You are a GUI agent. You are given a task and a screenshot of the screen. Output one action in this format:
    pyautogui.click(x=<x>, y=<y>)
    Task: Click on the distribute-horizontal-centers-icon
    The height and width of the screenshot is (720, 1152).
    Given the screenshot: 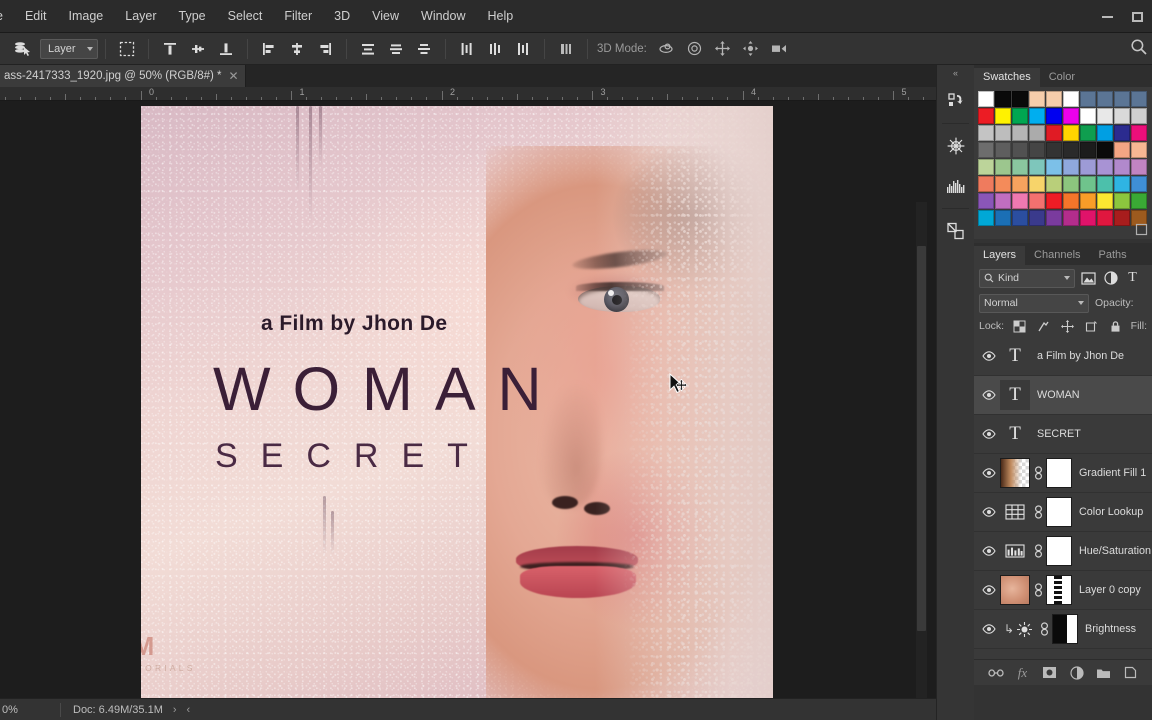 What is the action you would take?
    pyautogui.click(x=495, y=49)
    